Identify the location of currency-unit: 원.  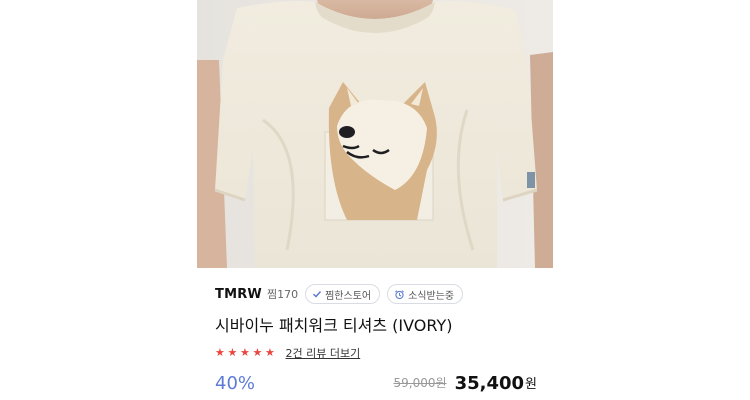
(531, 384).